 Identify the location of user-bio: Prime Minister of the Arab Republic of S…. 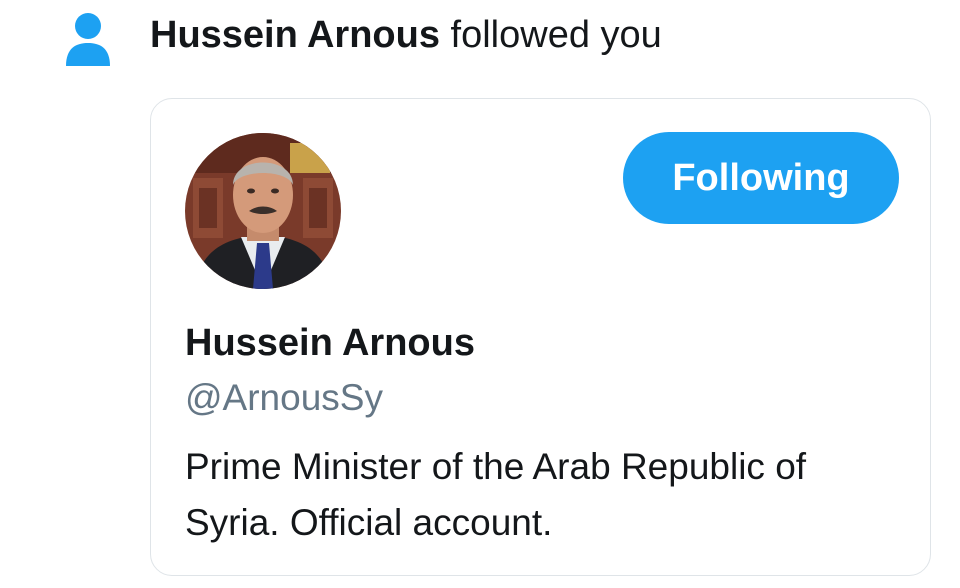
(496, 494).